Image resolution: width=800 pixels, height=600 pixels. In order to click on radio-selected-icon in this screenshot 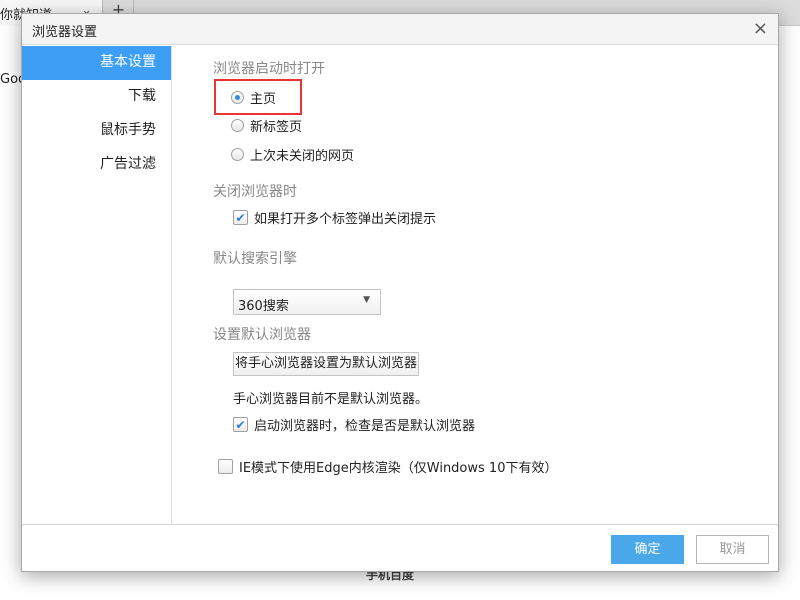, I will do `click(237, 97)`.